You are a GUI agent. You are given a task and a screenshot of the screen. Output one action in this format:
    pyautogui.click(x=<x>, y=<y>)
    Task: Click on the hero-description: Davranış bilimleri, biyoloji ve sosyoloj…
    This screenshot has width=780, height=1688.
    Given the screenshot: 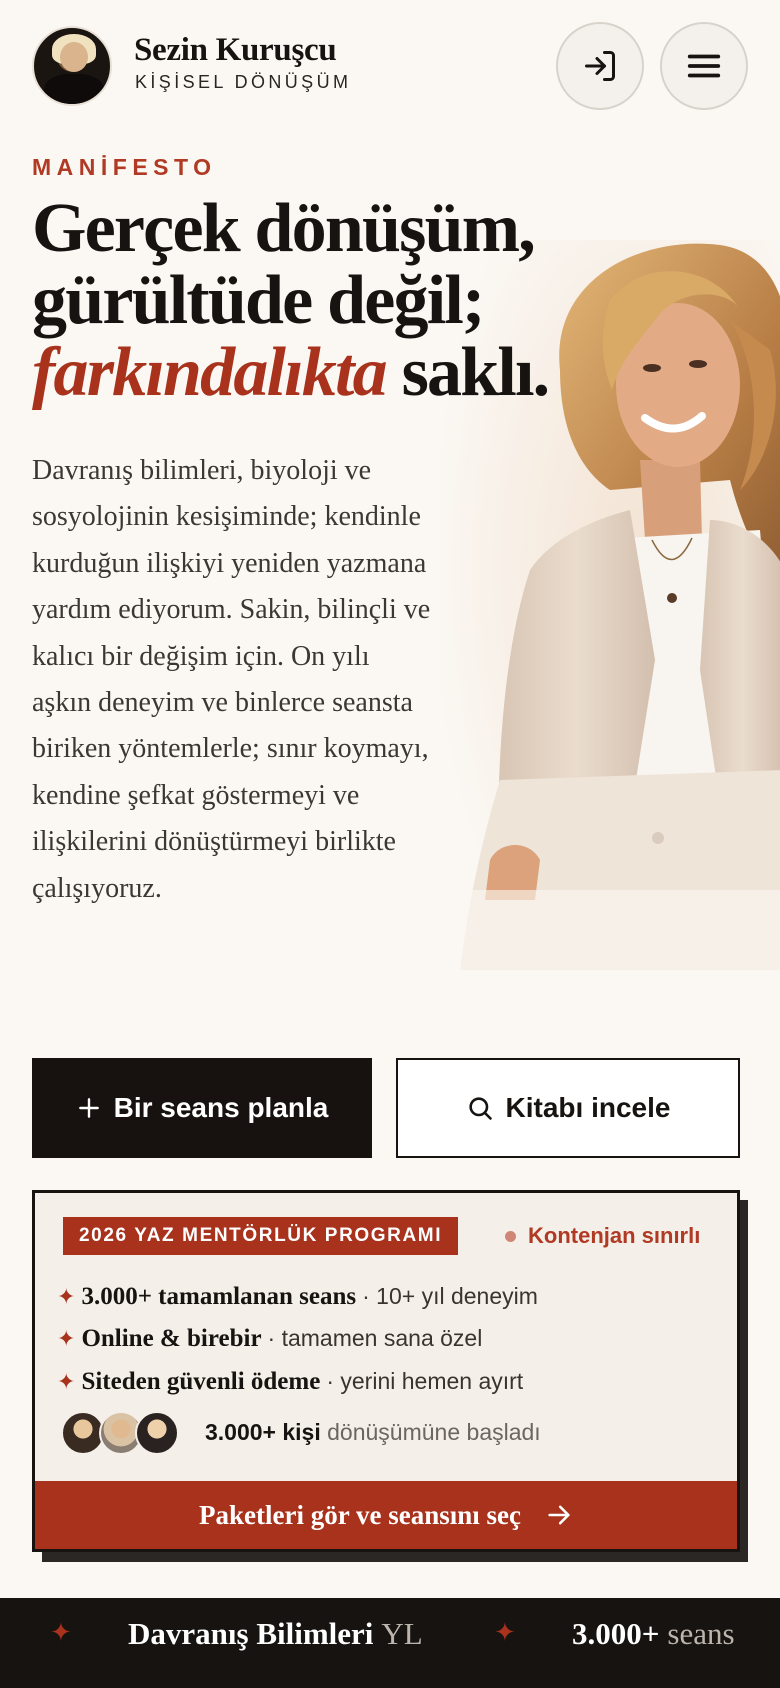 What is the action you would take?
    pyautogui.click(x=231, y=679)
    